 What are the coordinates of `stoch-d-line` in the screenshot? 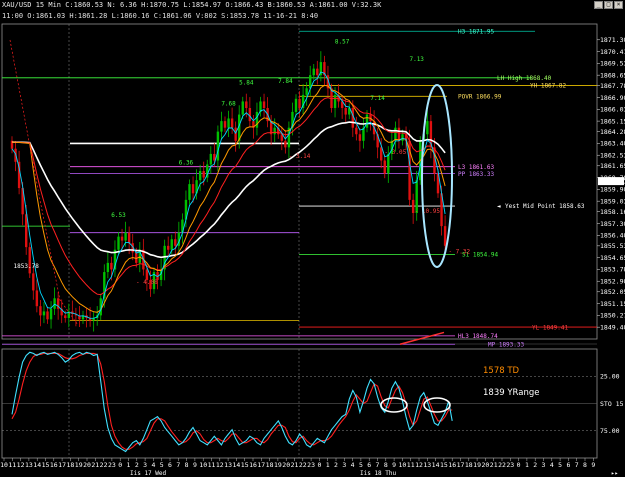 It's located at (232, 401).